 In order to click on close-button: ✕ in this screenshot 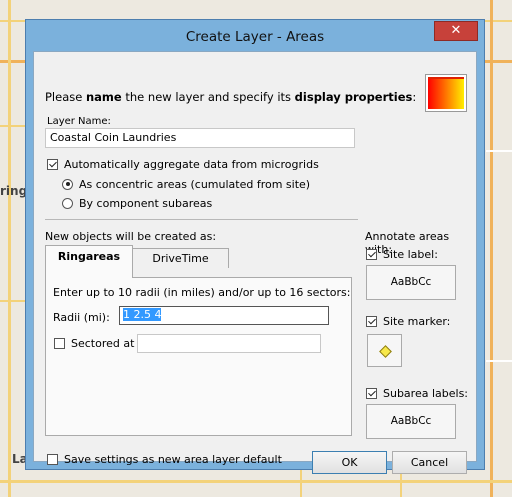, I will do `click(456, 31)`.